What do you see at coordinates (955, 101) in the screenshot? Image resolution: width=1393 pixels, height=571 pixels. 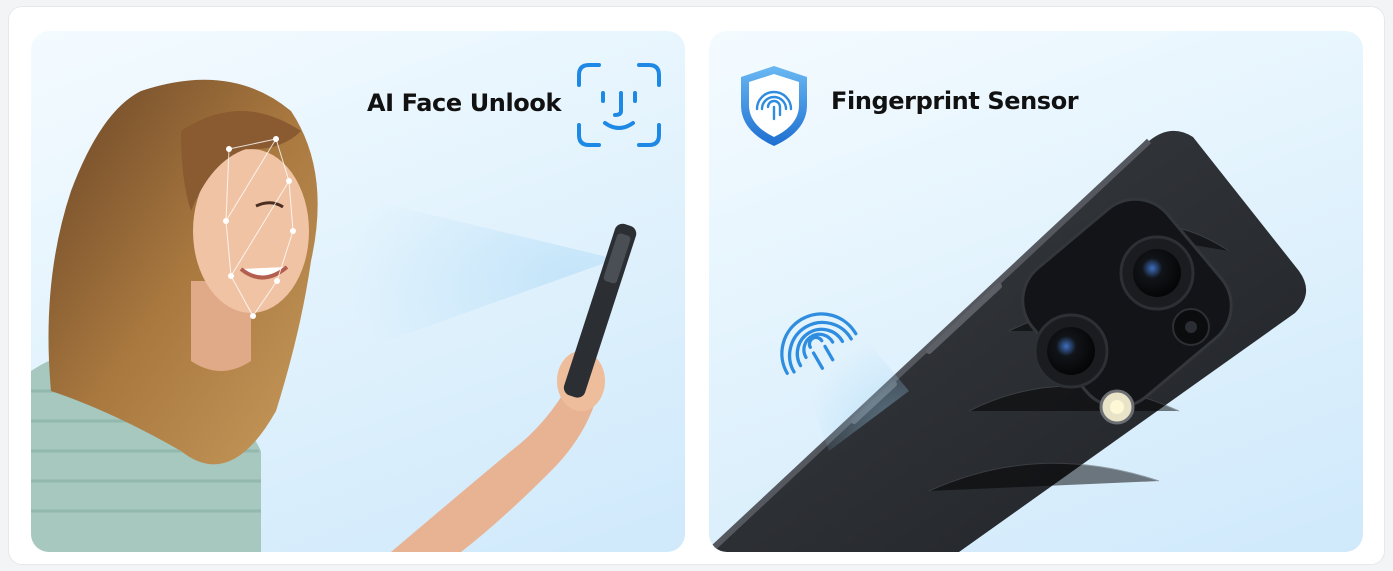 I see `fingerprint-title: Fingerprint Sensor` at bounding box center [955, 101].